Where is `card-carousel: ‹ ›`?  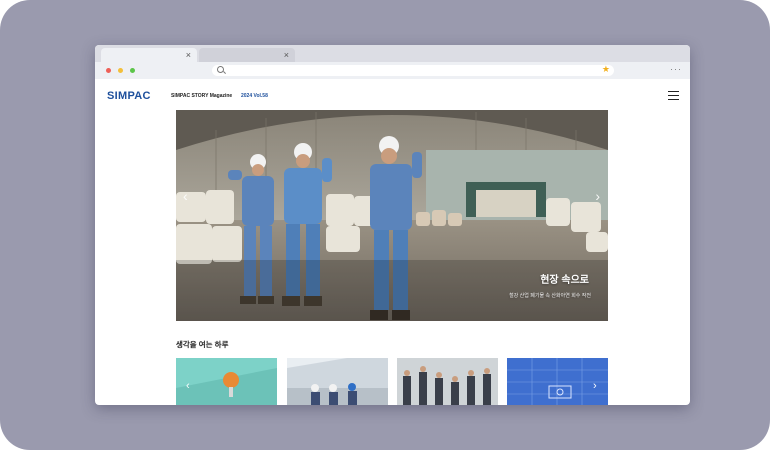
card-carousel: ‹ › is located at coordinates (392, 381).